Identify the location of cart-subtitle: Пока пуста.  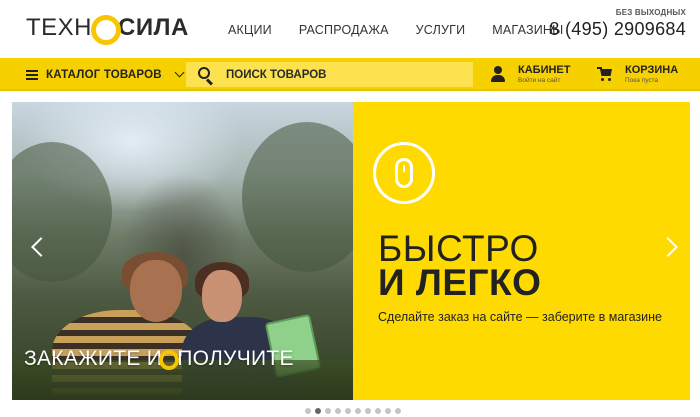
(642, 80).